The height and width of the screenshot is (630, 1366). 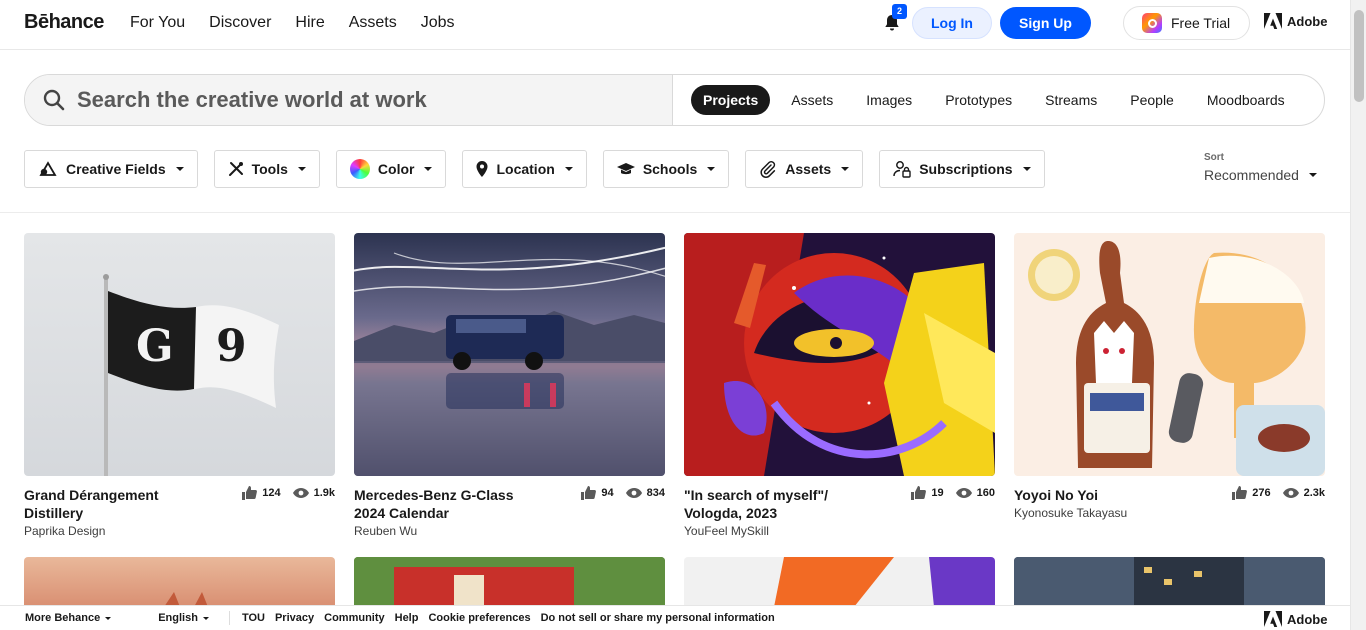 I want to click on project-title: Mercedes-Benz G-Class 2024 Calendar, so click(x=449, y=504).